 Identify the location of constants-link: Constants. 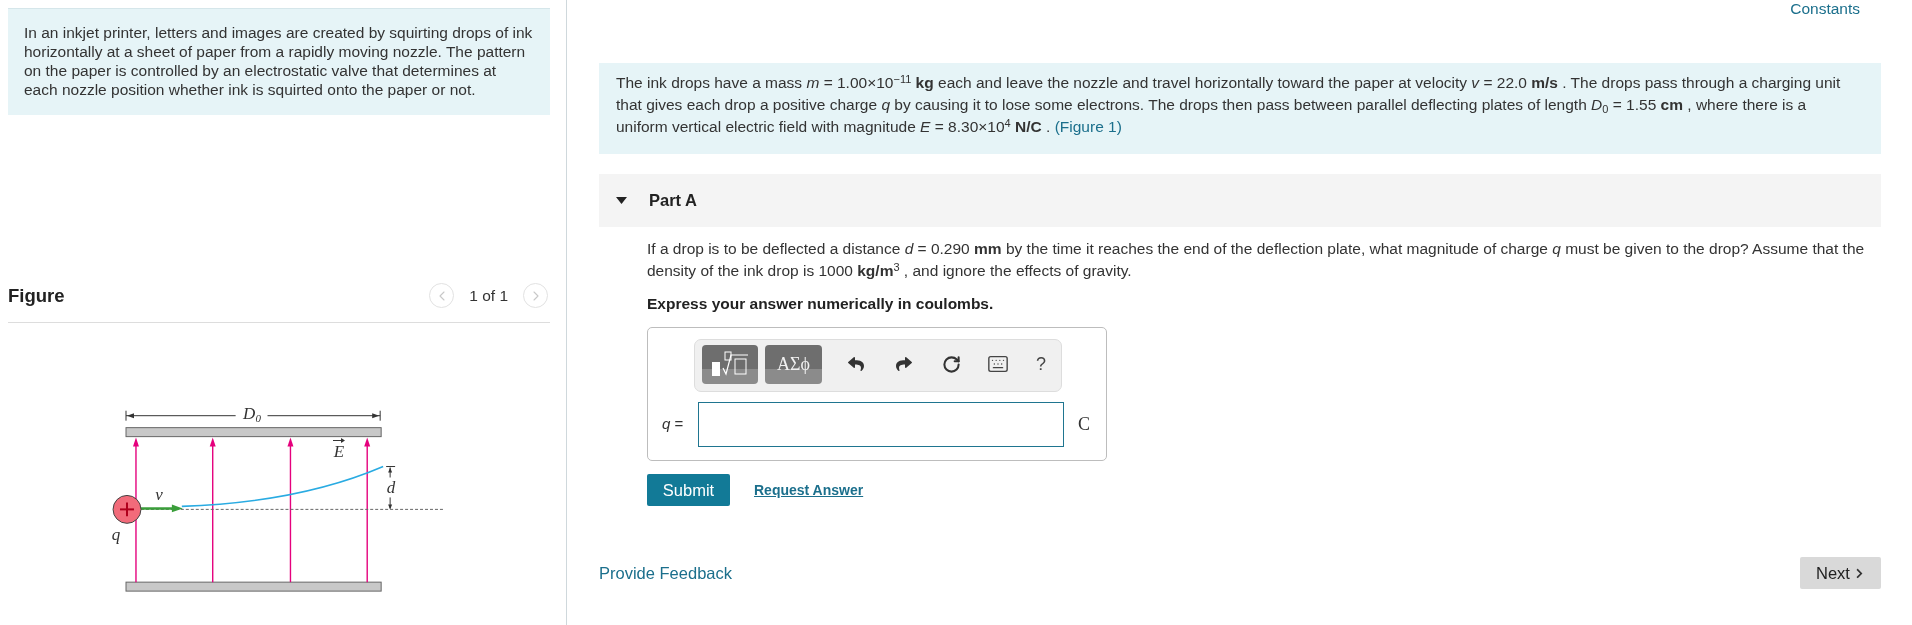
(1825, 9).